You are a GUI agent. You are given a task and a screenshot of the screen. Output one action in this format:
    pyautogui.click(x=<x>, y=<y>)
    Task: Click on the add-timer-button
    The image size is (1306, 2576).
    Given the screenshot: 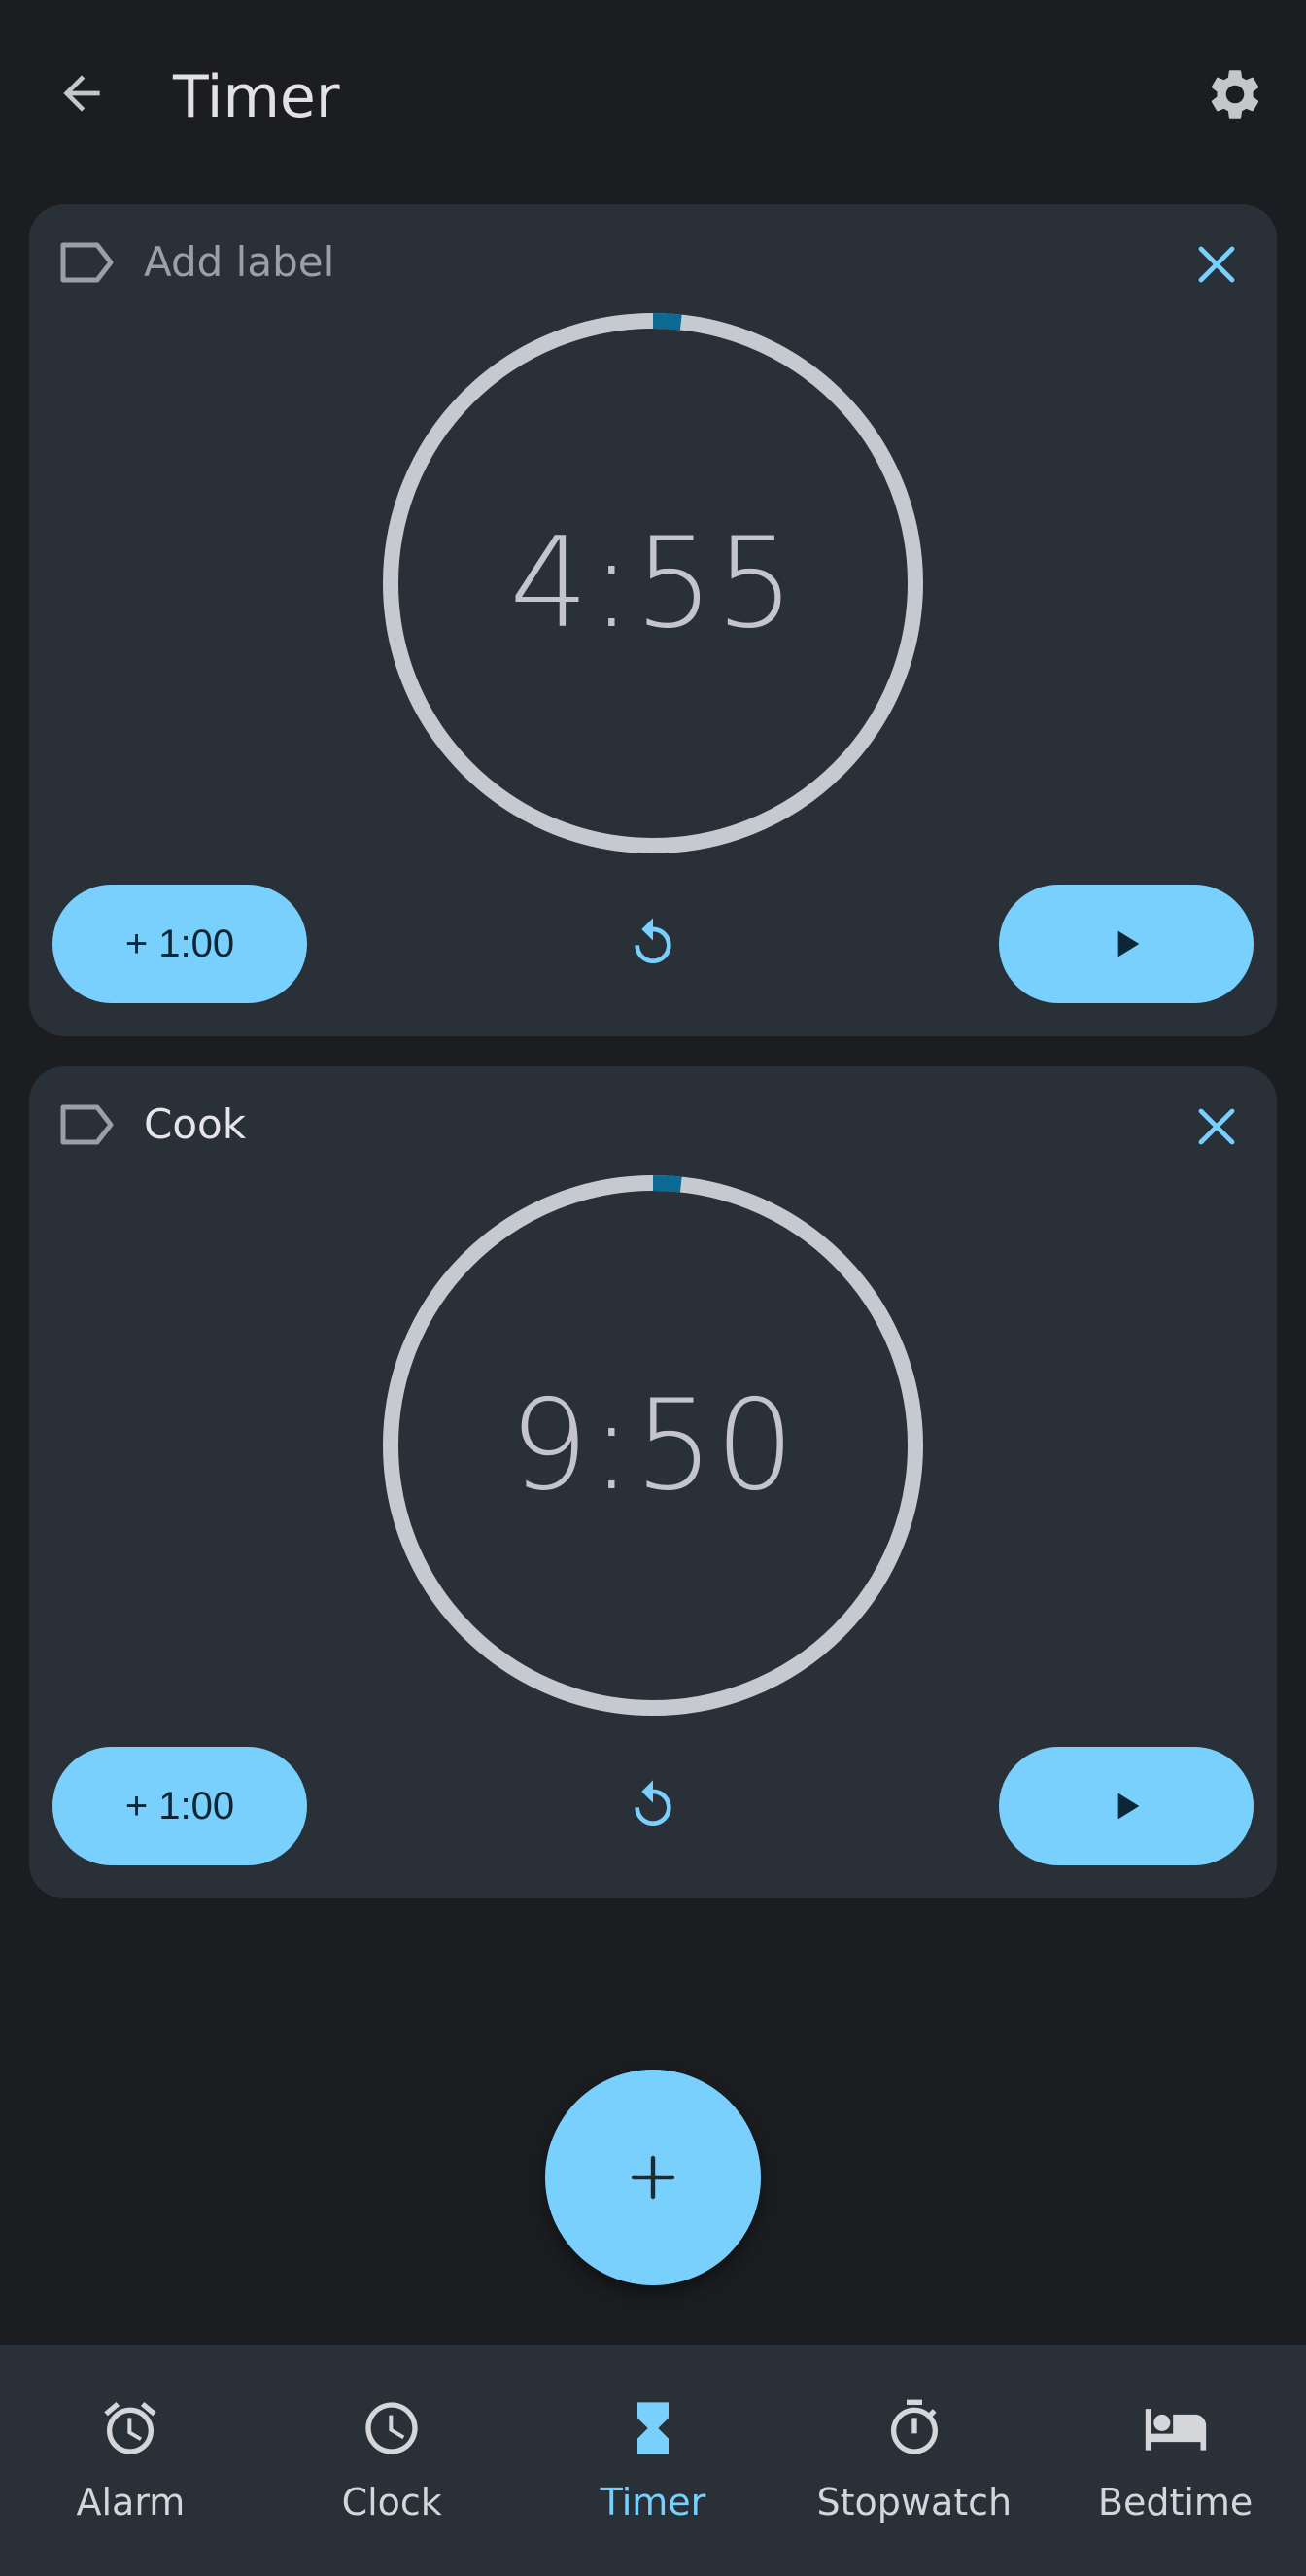 What is the action you would take?
    pyautogui.click(x=653, y=2177)
    